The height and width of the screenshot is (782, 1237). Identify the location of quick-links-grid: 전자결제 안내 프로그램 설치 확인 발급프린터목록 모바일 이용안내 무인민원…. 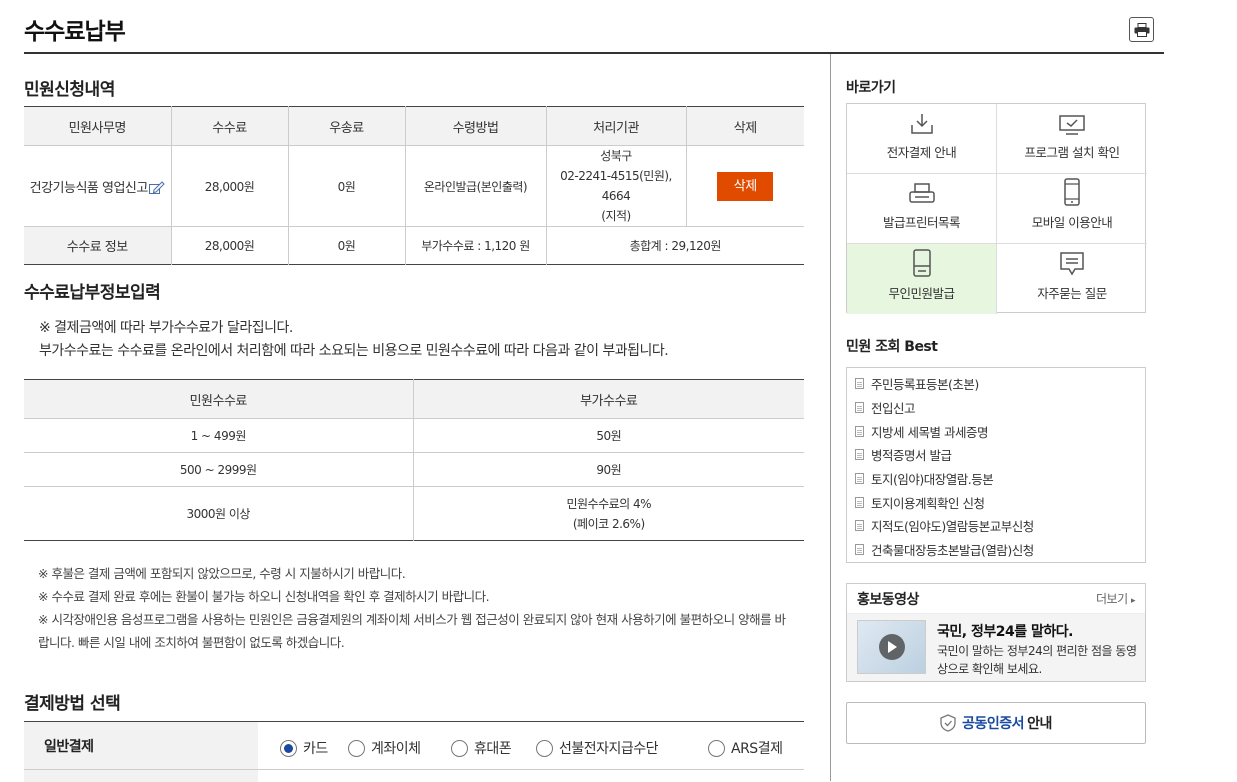
(996, 208).